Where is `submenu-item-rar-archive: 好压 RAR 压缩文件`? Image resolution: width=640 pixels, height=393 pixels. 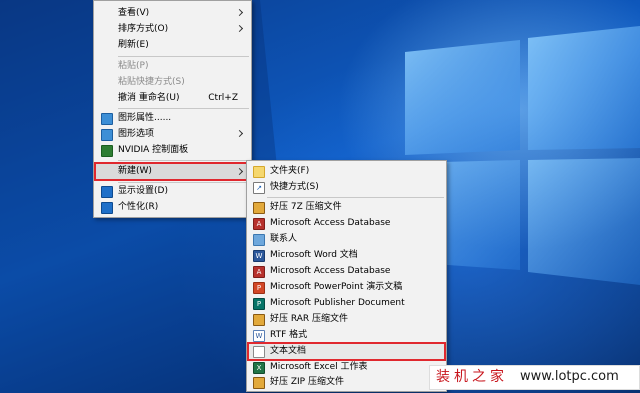 submenu-item-rar-archive: 好压 RAR 压缩文件 is located at coordinates (346, 319).